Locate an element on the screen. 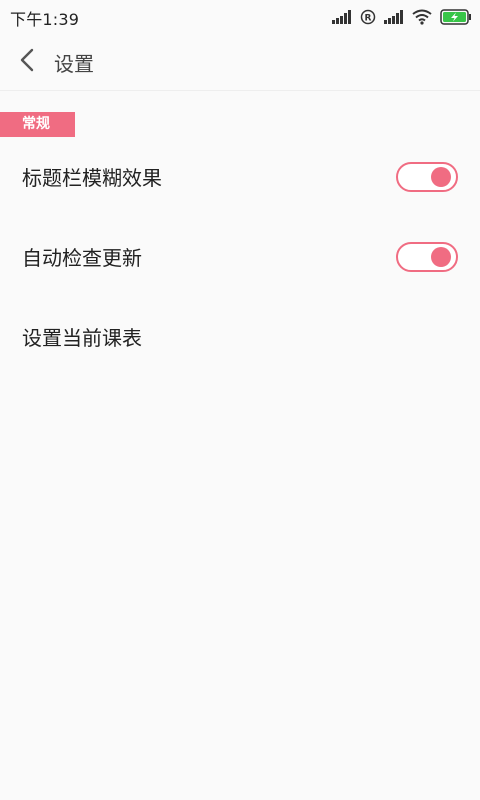  roaming-icon: R is located at coordinates (368, 17).